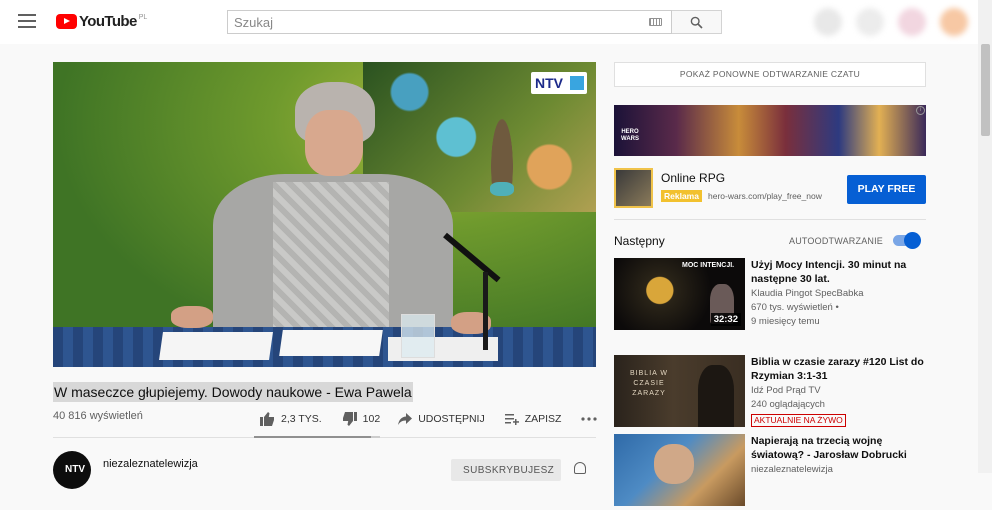 Image resolution: width=992 pixels, height=510 pixels. What do you see at coordinates (912, 240) in the screenshot?
I see `autoplay-toggle-knob` at bounding box center [912, 240].